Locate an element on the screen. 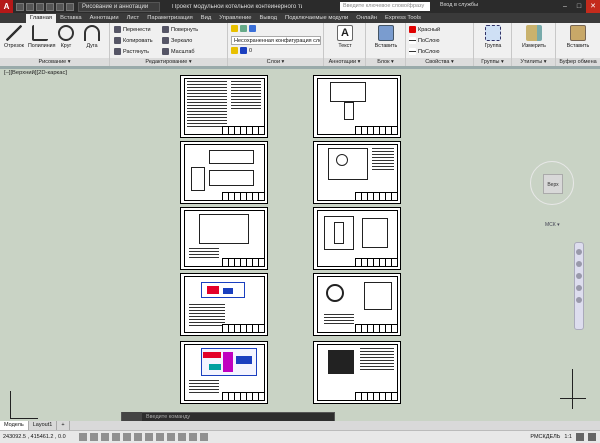 Image resolution: width=600 pixels, height=443 pixels. settings-icon is located at coordinates (592, 437).